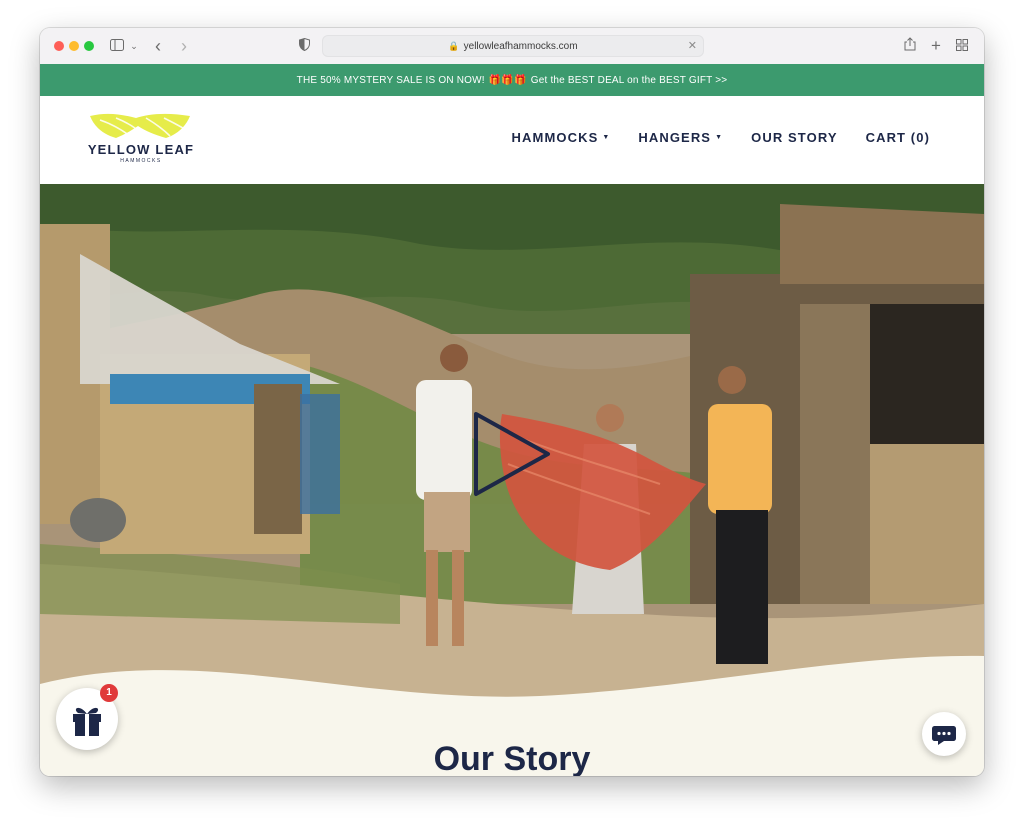 The width and height of the screenshot is (1024, 829). Describe the element at coordinates (158, 46) in the screenshot. I see `back-arrow-icon: ‹` at that location.